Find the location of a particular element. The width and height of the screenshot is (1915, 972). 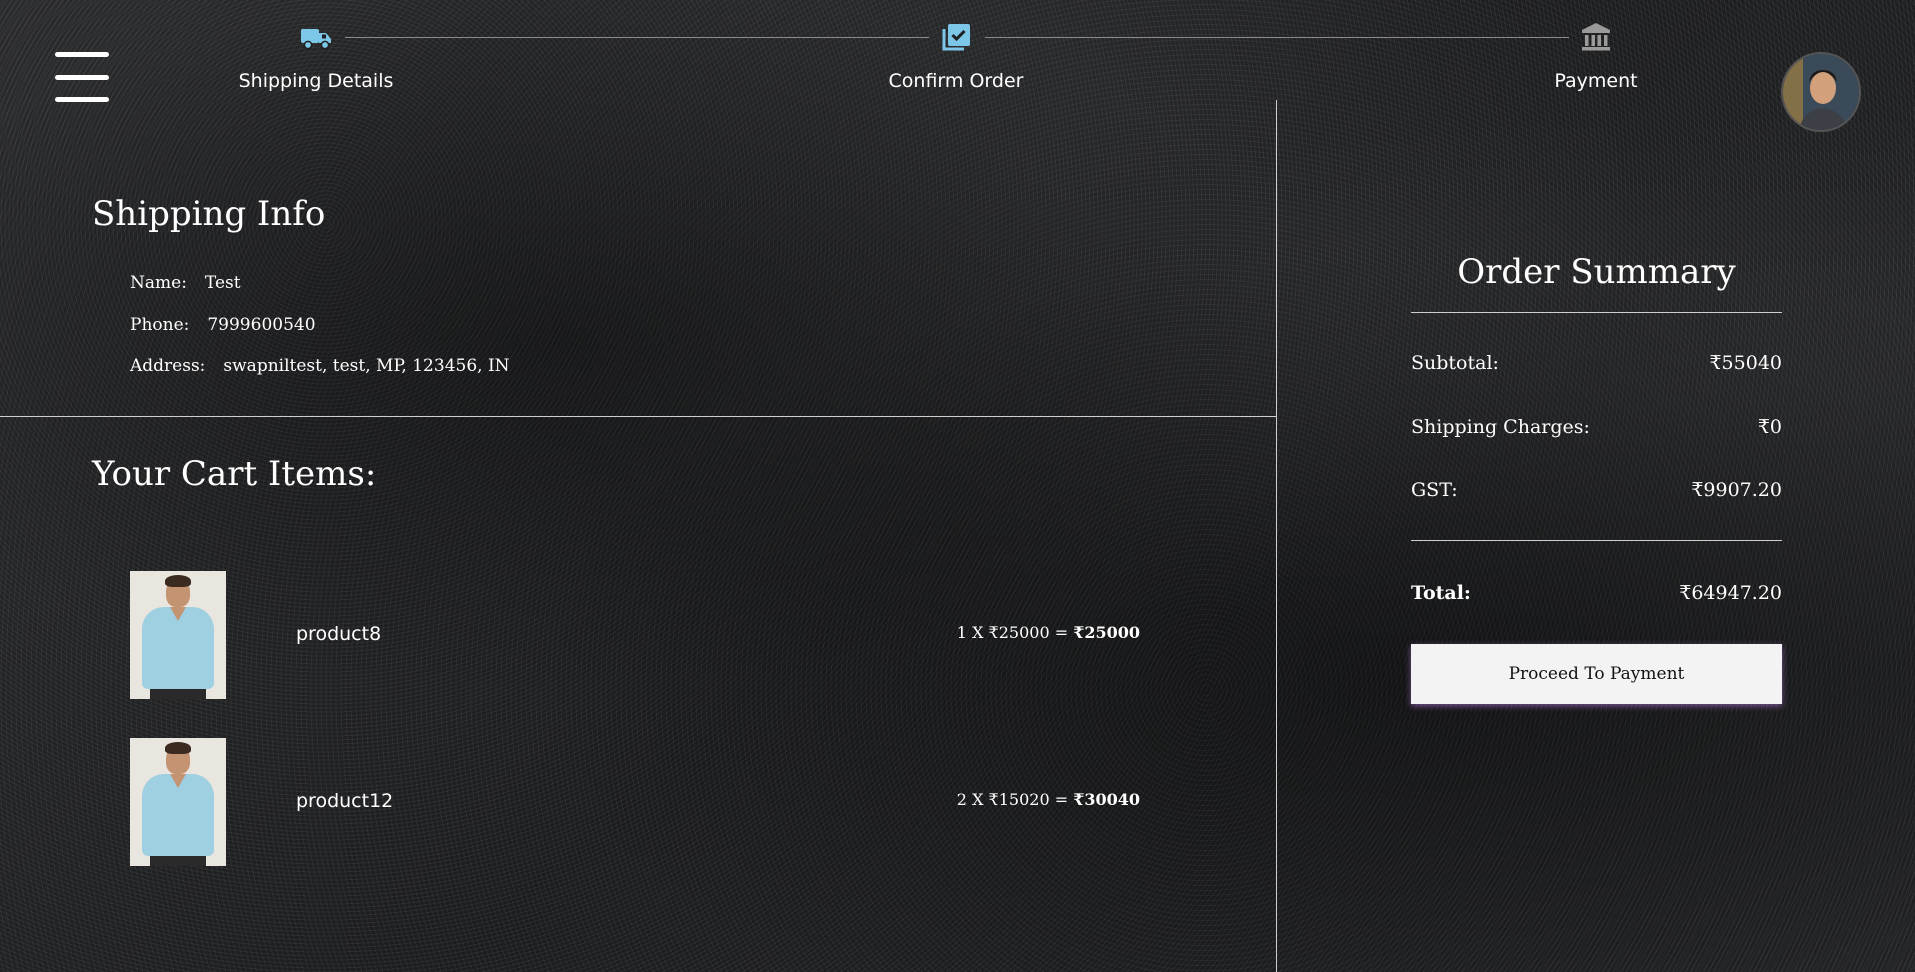

cart-item: product8 1 X ₹25000 = ₹25000 is located at coordinates (635, 635).